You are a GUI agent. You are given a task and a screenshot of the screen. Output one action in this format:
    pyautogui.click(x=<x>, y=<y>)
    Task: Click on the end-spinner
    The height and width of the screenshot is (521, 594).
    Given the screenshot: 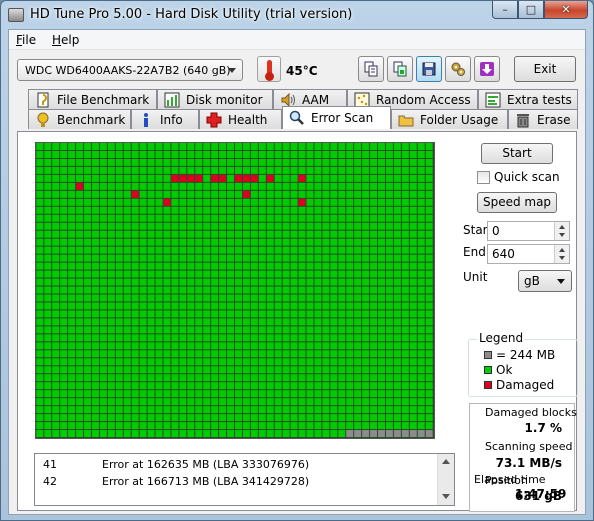 What is the action you would take?
    pyautogui.click(x=561, y=254)
    